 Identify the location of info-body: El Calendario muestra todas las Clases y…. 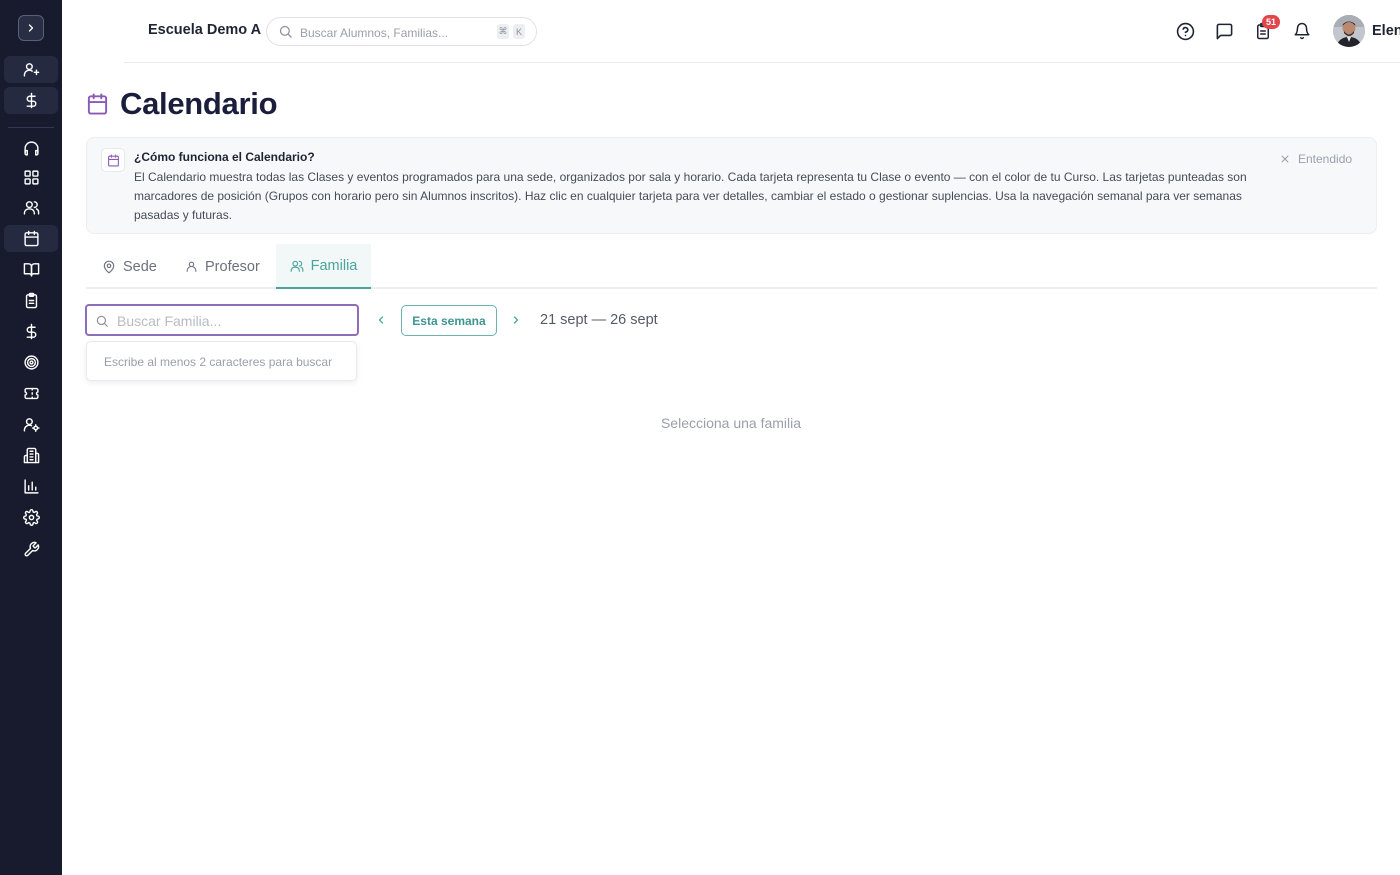
(690, 196).